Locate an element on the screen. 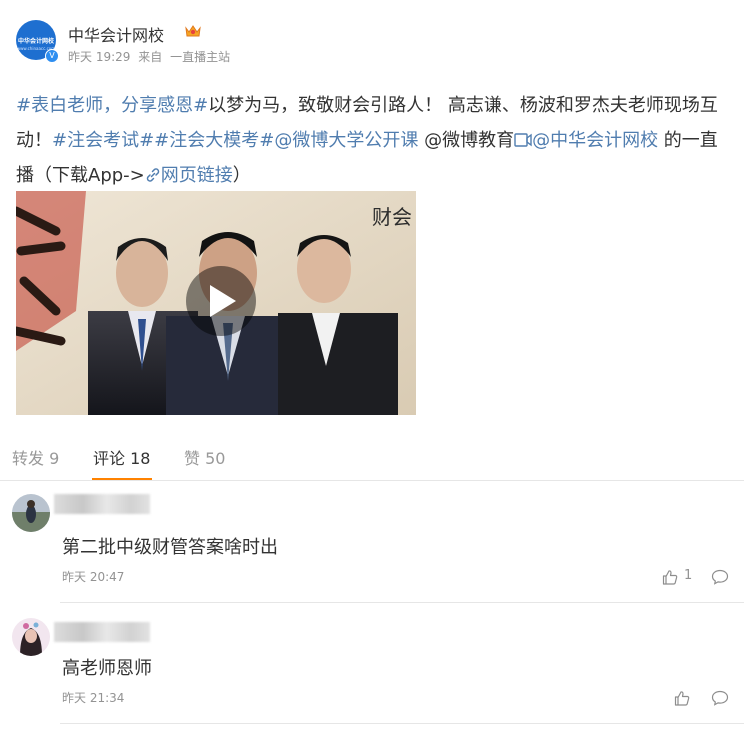 The width and height of the screenshot is (744, 729). avatar-logo-text: 中华会计网校 is located at coordinates (35, 41).